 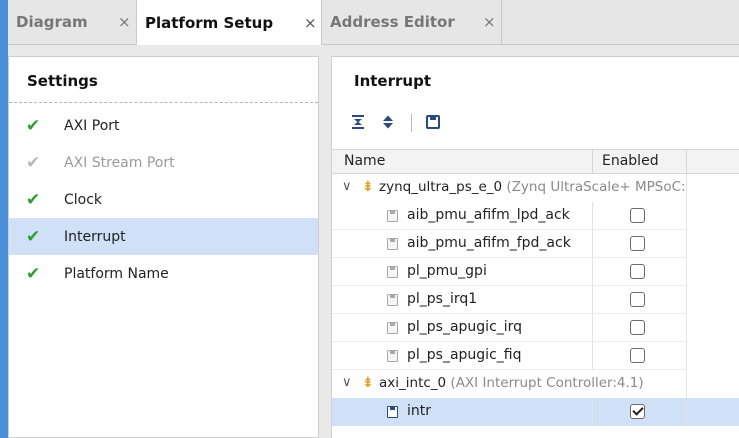 What do you see at coordinates (388, 122) in the screenshot?
I see `expand-all-icon` at bounding box center [388, 122].